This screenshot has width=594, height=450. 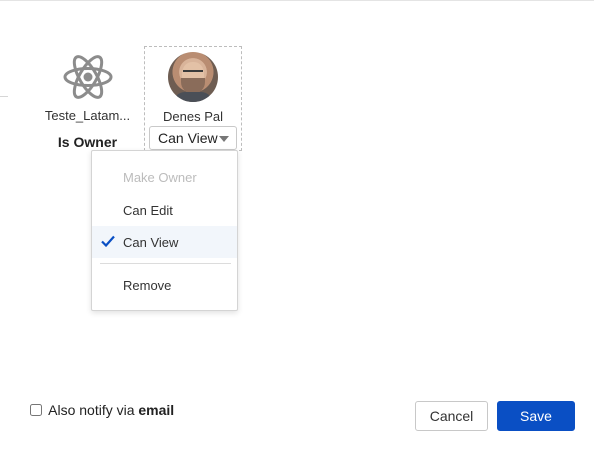 I want to click on caret-down-icon, so click(x=224, y=139).